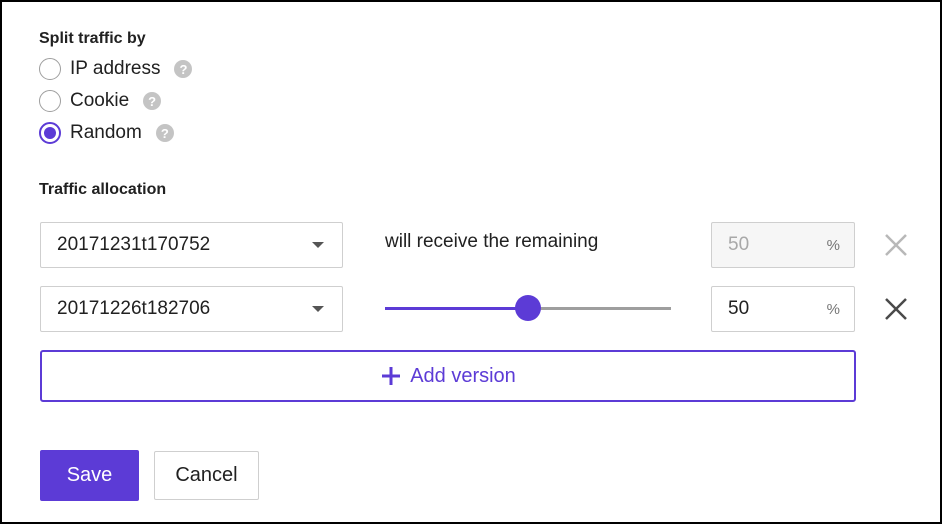 The width and height of the screenshot is (942, 524). Describe the element at coordinates (206, 475) in the screenshot. I see `cancel-button: Cancel` at that location.